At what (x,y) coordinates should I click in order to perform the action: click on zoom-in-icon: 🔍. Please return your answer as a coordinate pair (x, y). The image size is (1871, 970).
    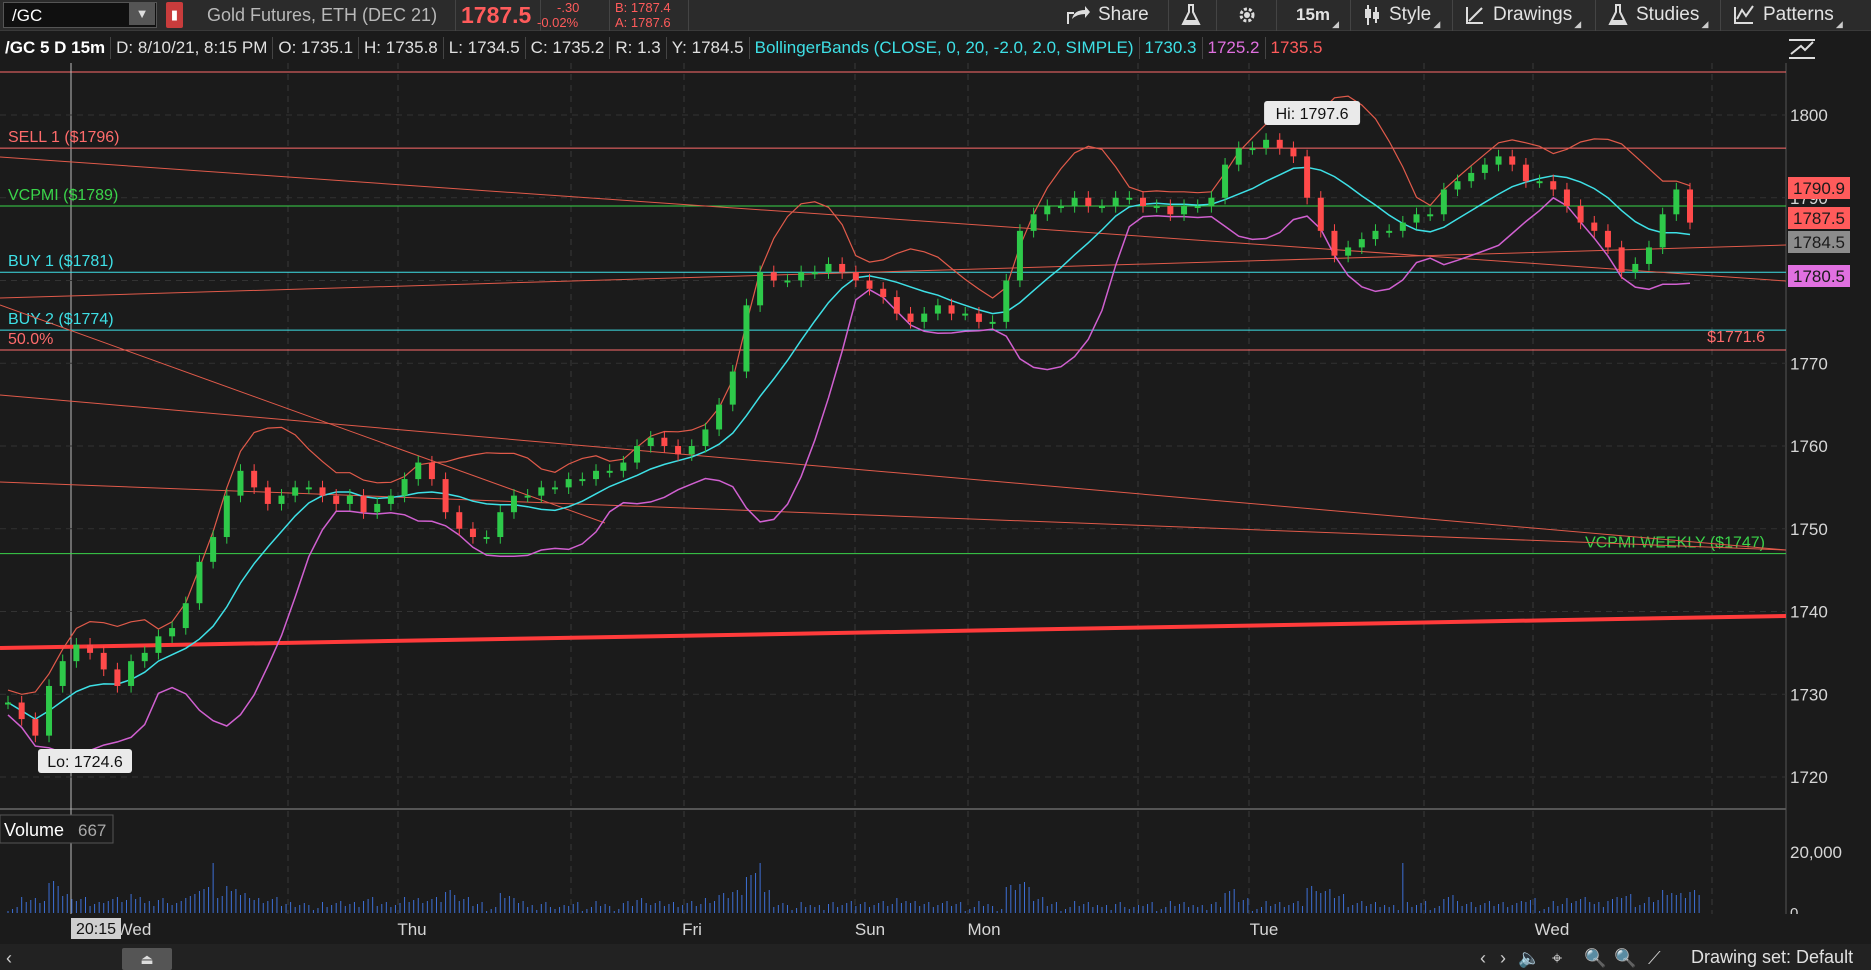
    Looking at the image, I should click on (1595, 958).